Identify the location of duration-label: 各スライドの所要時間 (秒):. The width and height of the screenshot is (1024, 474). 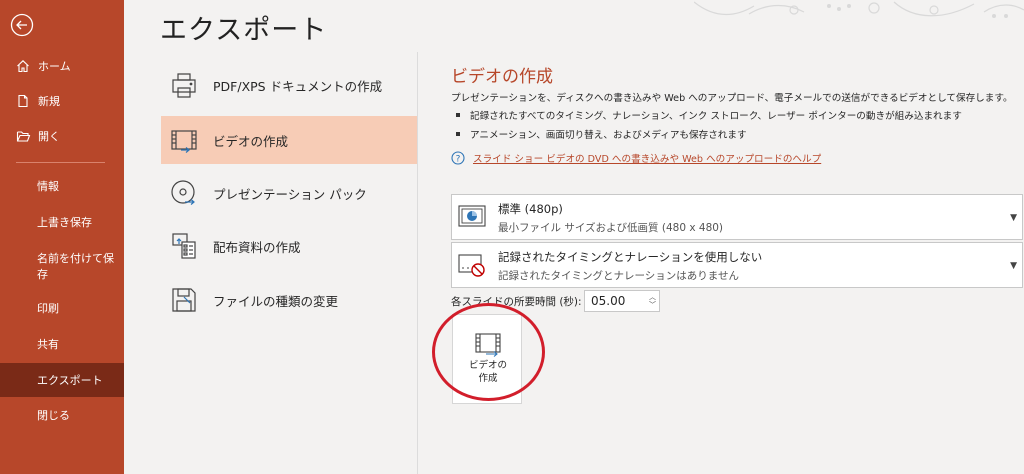
(516, 302).